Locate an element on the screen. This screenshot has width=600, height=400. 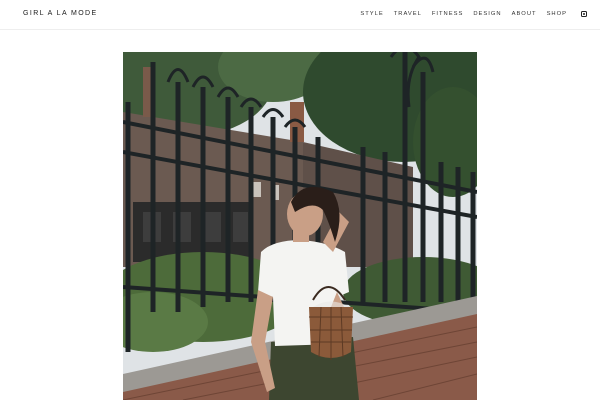
main-nav: STYLE TRAVEL FITNESS DESIGN ABOUT SHOP is located at coordinates (468, 14).